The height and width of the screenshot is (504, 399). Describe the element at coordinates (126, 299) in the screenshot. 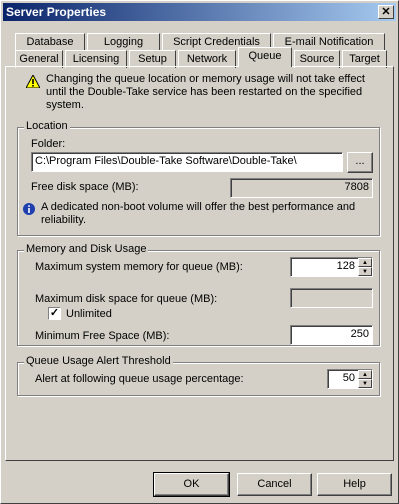

I see `max-disk-label: Maximum disk space for queue (MB):` at that location.